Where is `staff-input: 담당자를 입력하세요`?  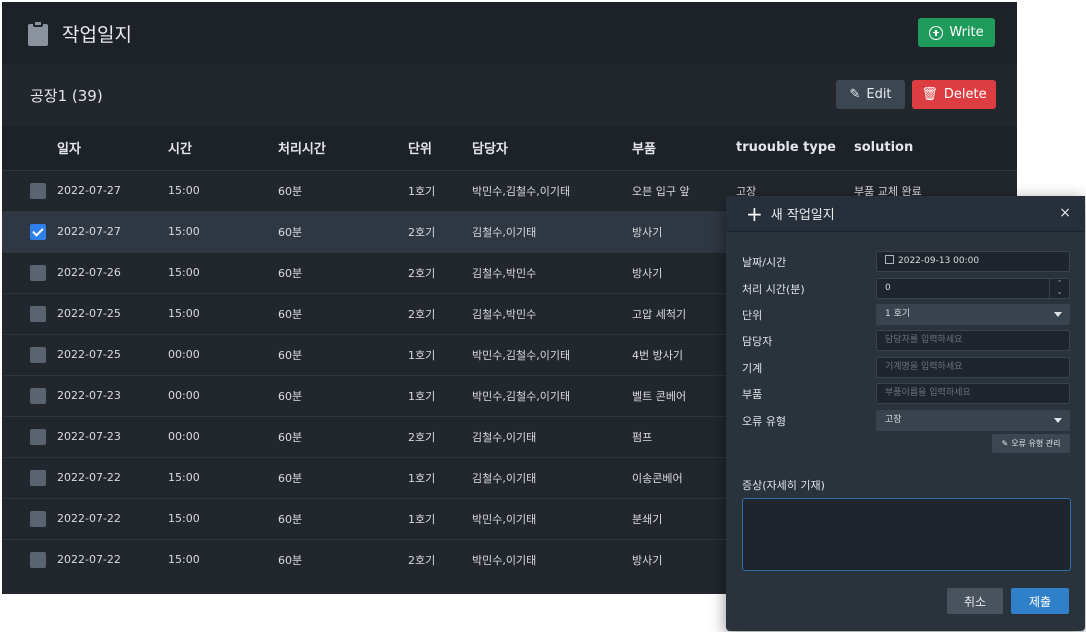 staff-input: 담당자를 입력하세요 is located at coordinates (973, 340).